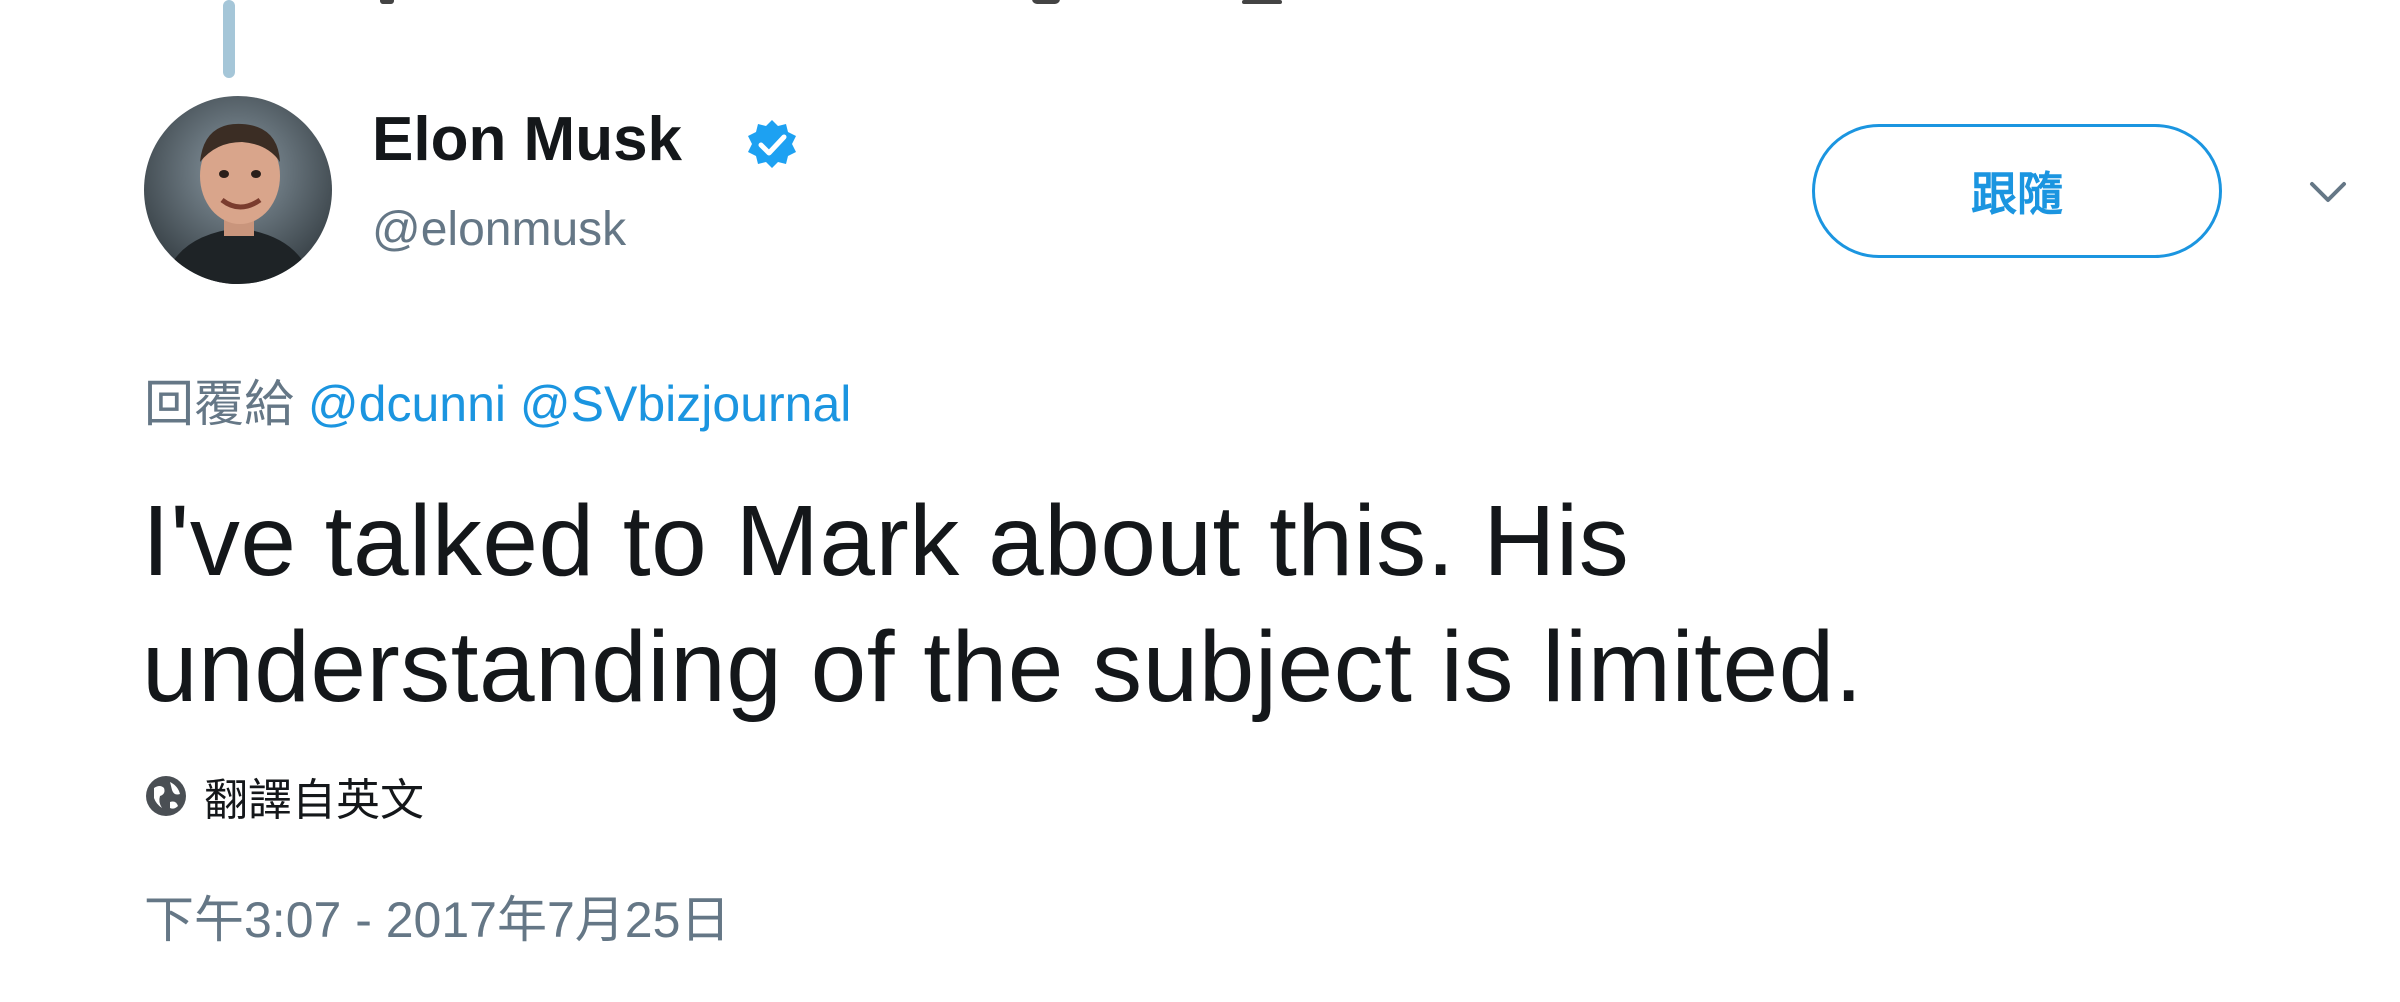  I want to click on author-display-name: Elon Musk, so click(527, 140).